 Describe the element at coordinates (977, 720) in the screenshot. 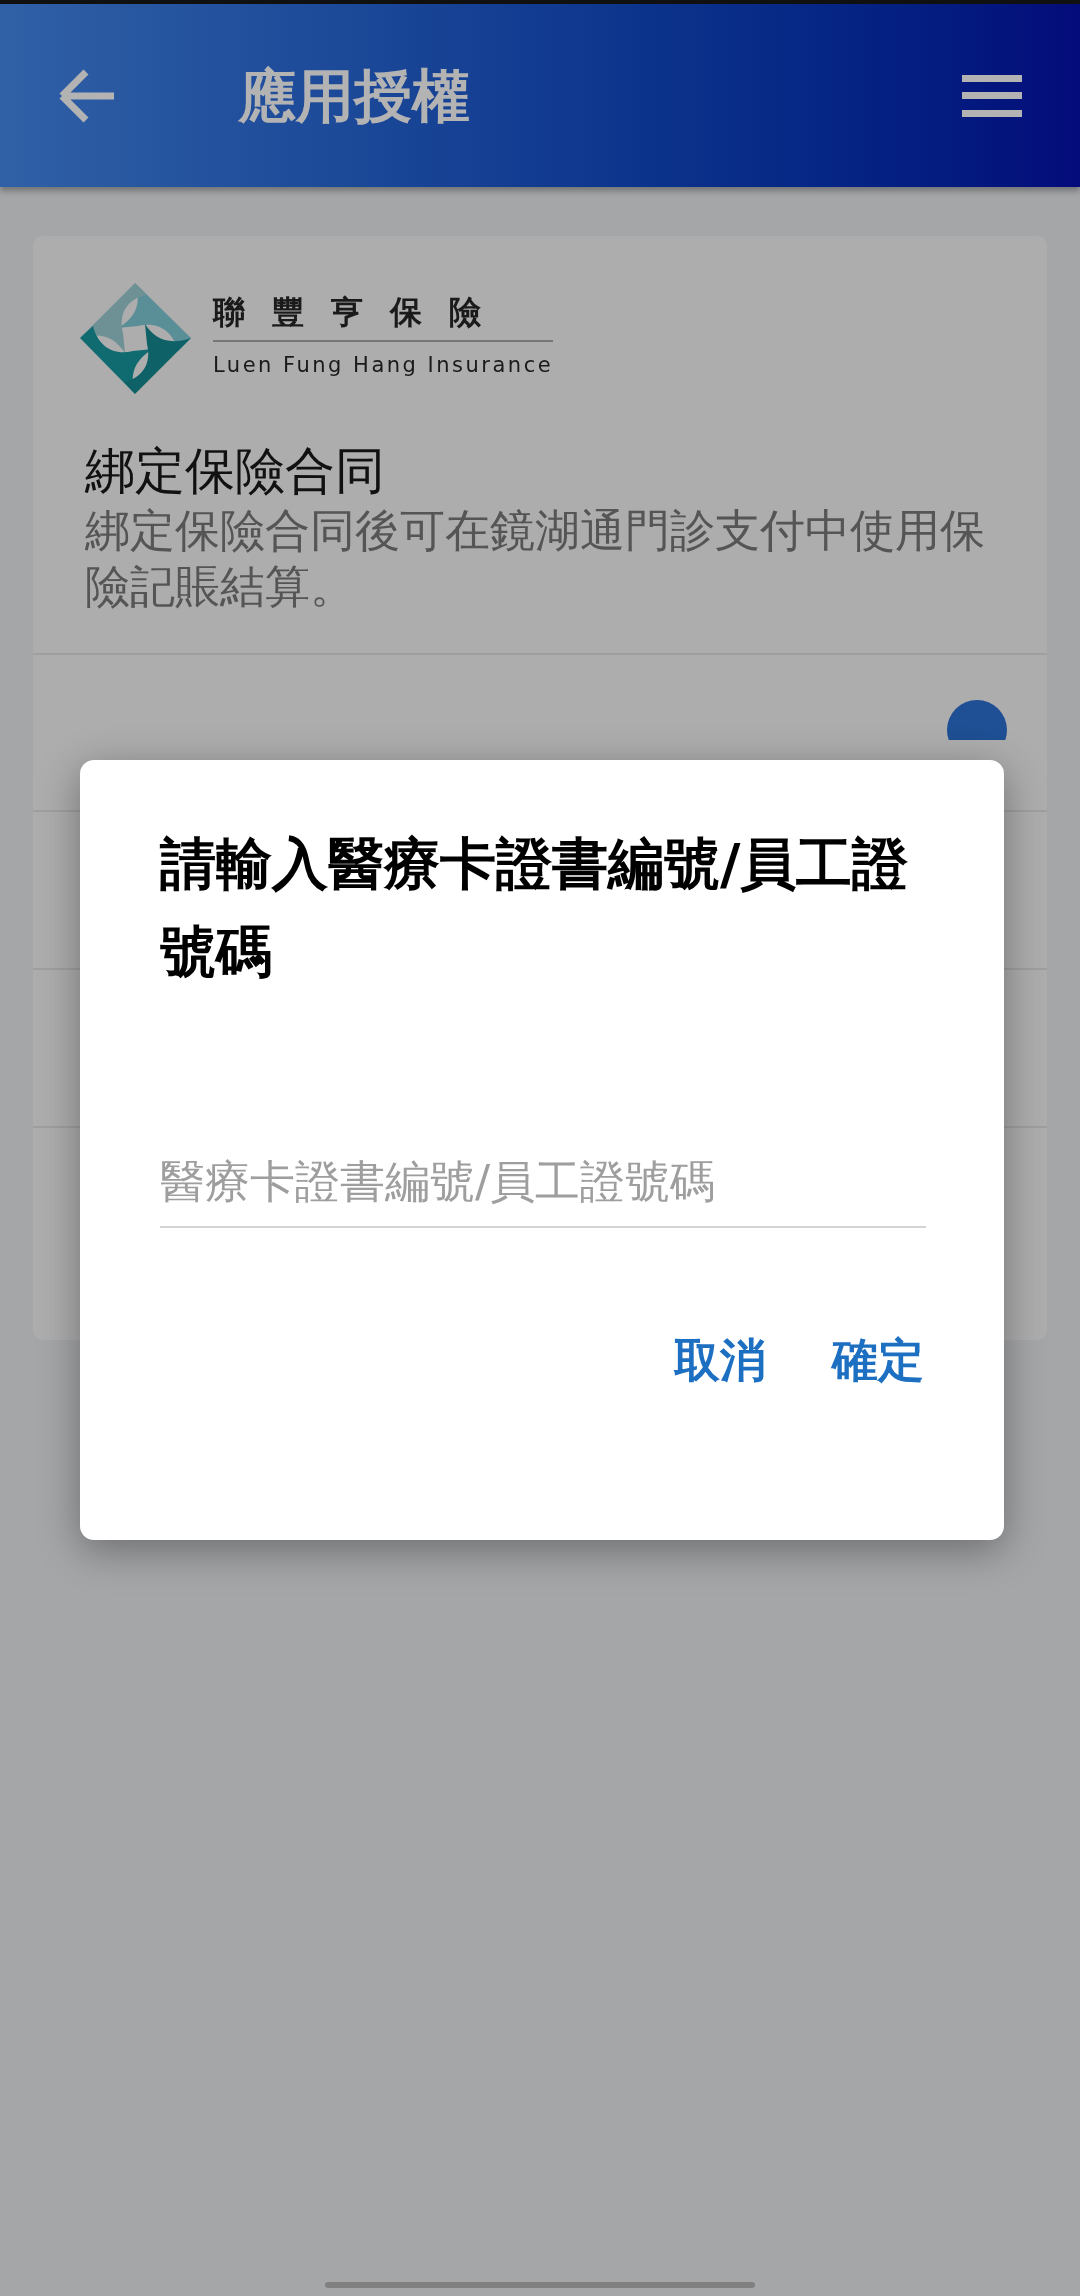

I see `radio-icon` at that location.